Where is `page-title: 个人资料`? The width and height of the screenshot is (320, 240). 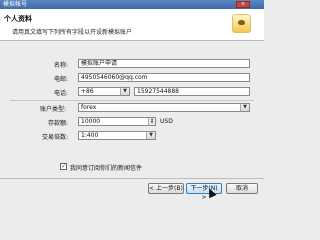
page-title: 个人资料 is located at coordinates (18, 19).